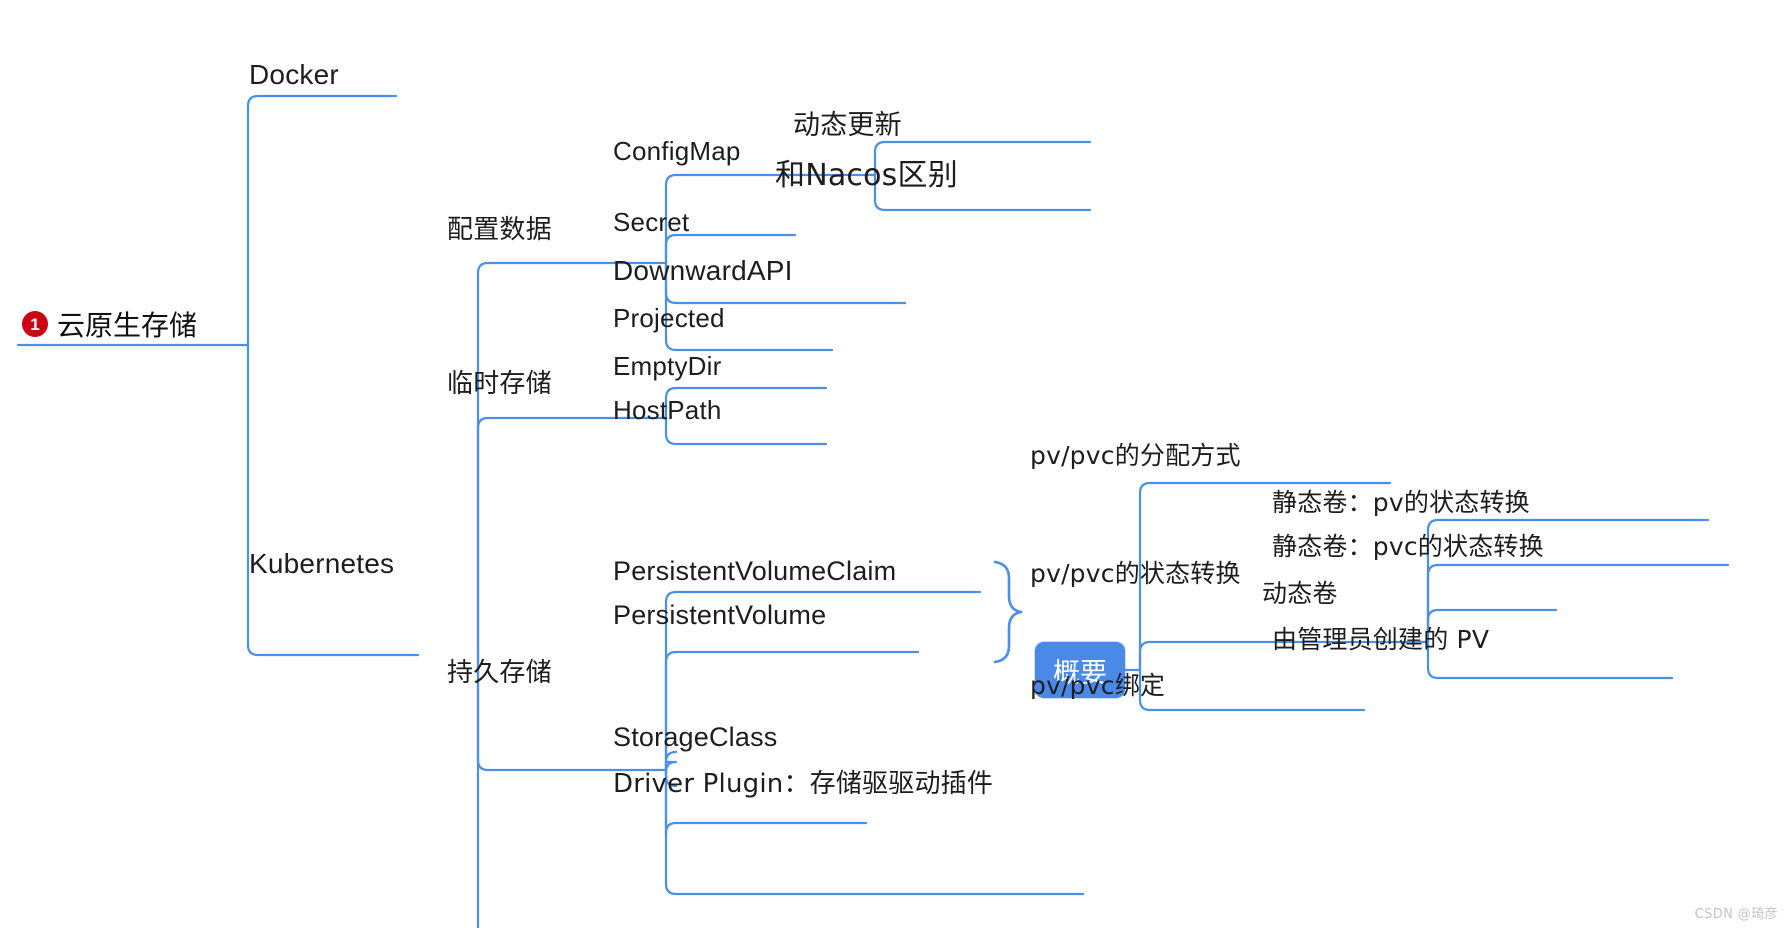 This screenshot has width=1786, height=928. I want to click on node-pv-pvc-state: pv/pvc的状态转换, so click(1135, 574).